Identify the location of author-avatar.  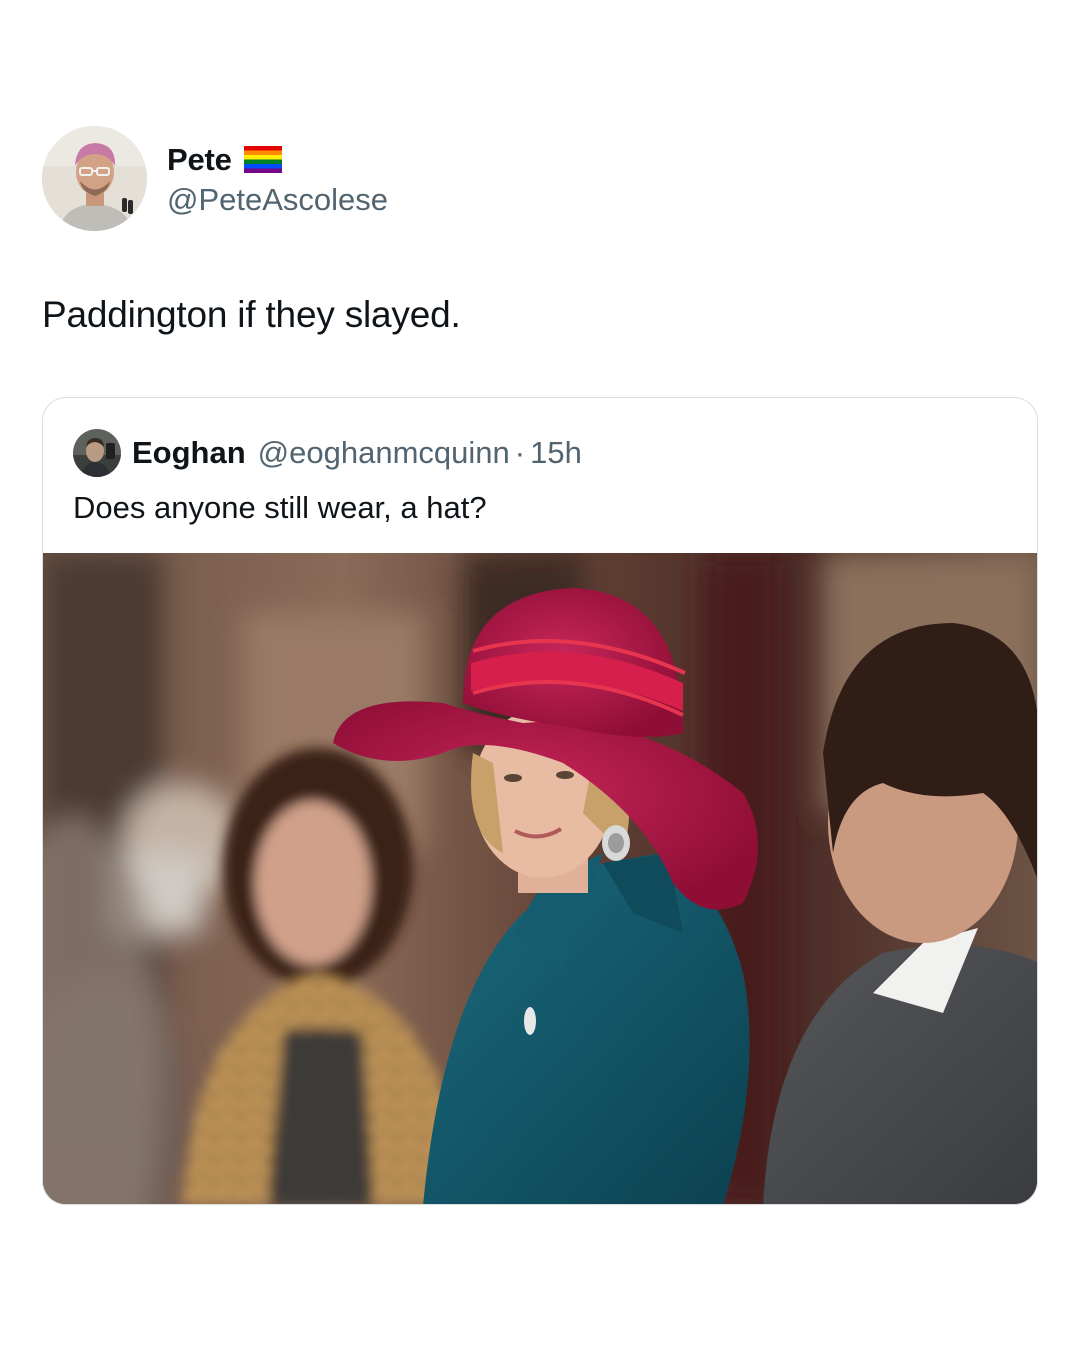
(94, 178).